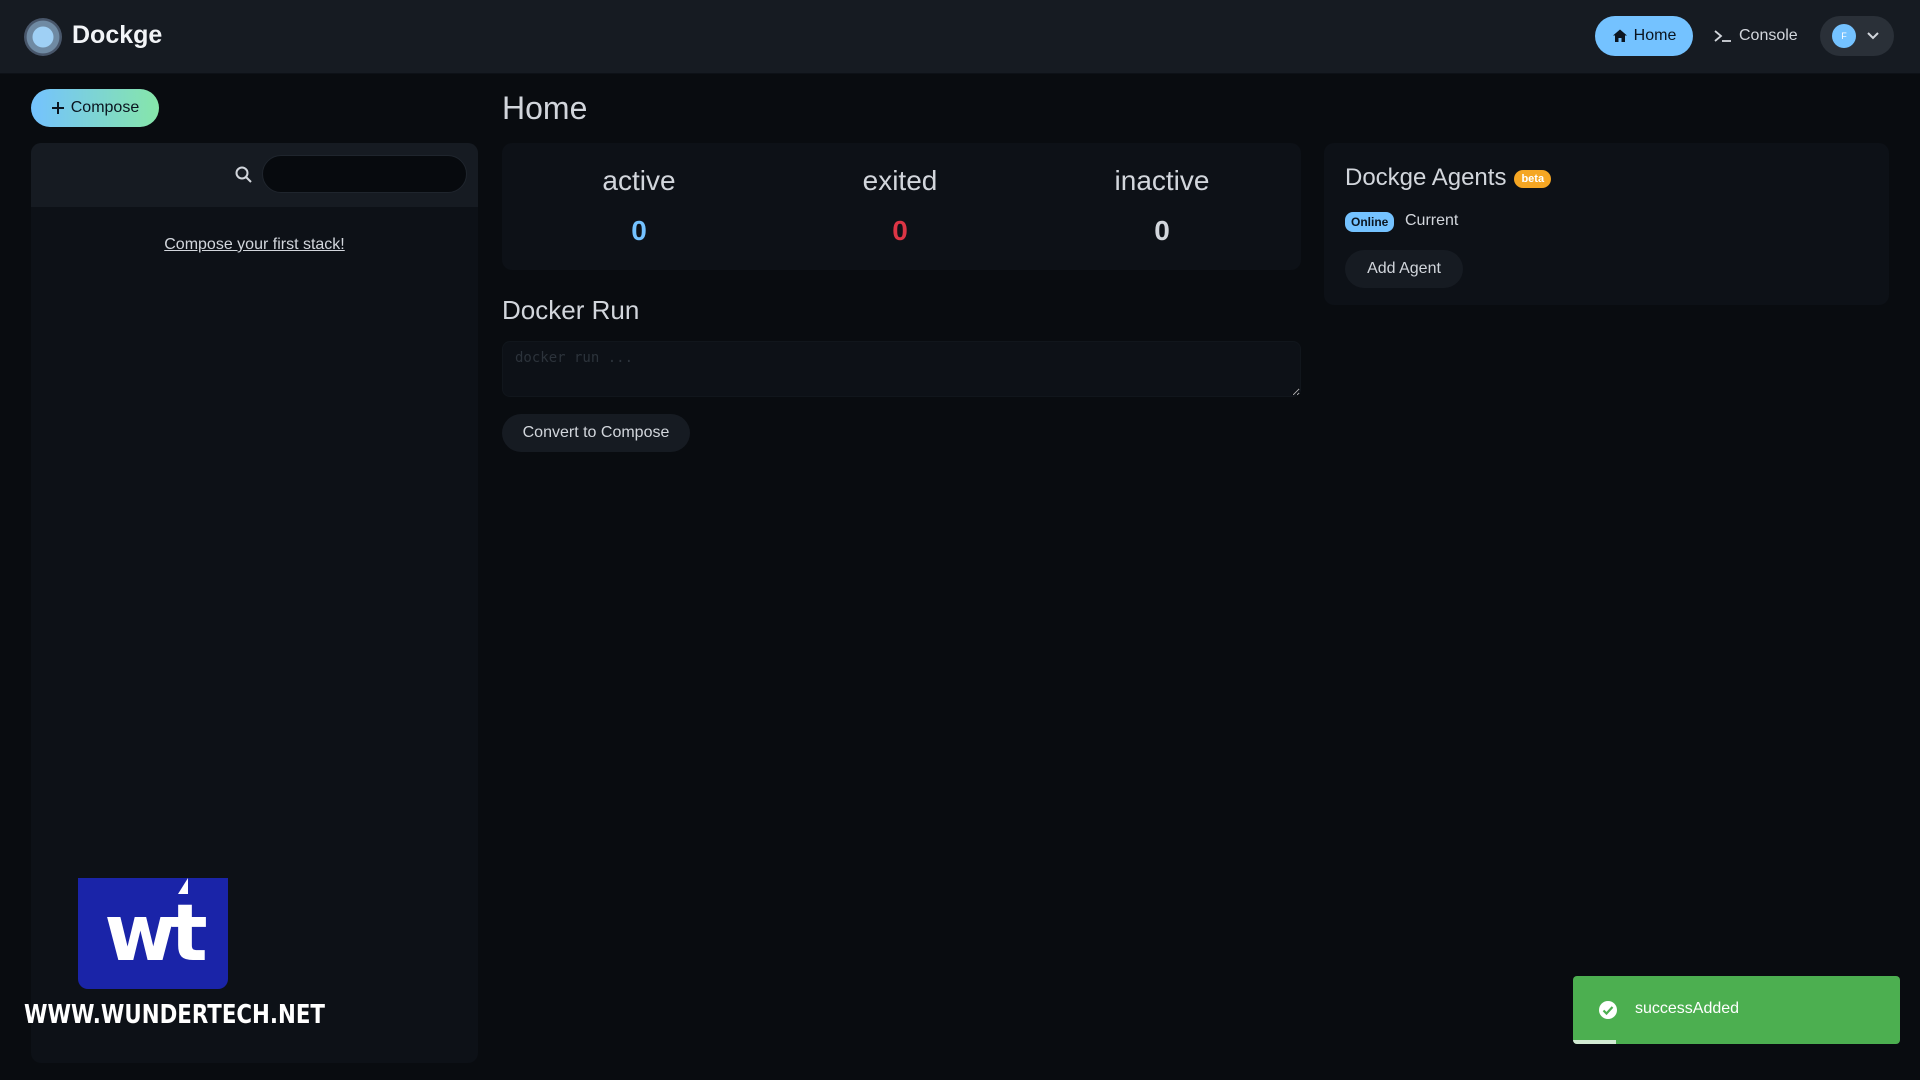 This screenshot has height=1080, width=1920. What do you see at coordinates (900, 181) in the screenshot?
I see `stat-label: exited` at bounding box center [900, 181].